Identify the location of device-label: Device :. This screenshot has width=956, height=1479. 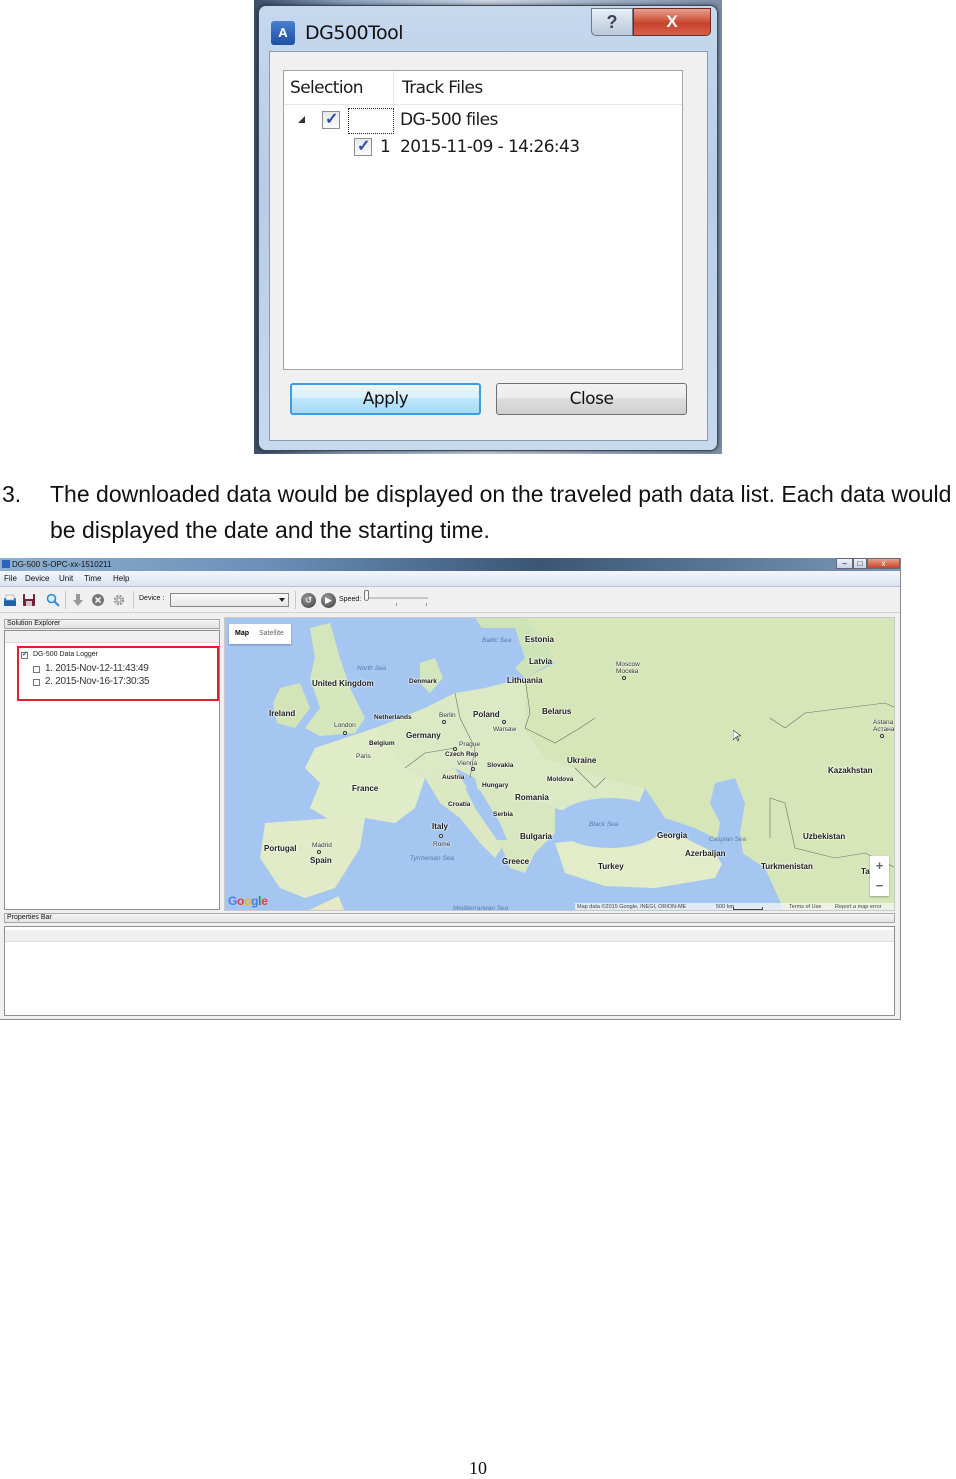
(152, 598).